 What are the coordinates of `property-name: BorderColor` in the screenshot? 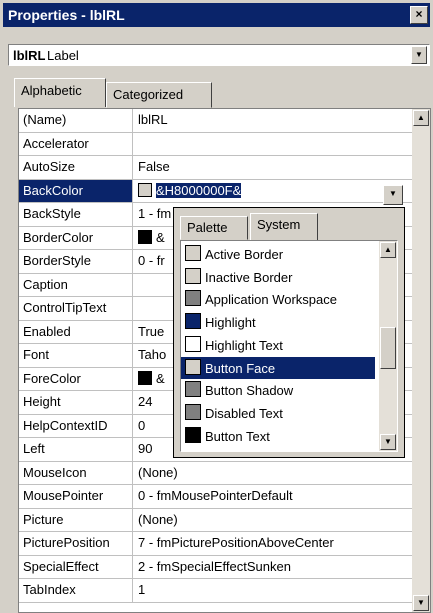 It's located at (76, 237).